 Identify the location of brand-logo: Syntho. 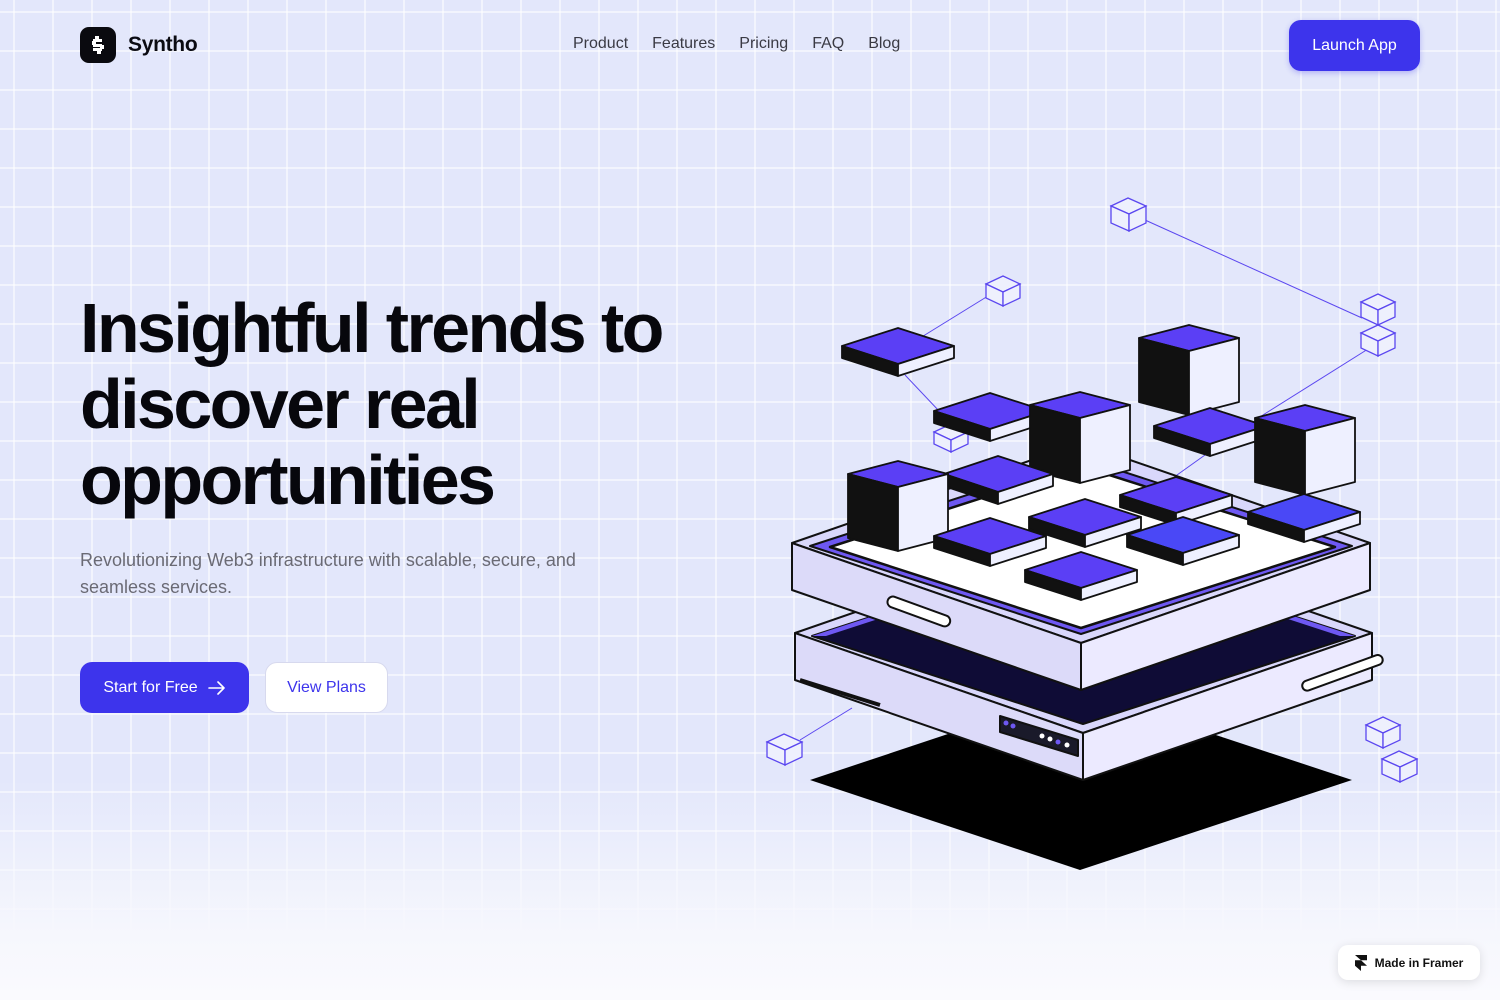
(139, 45).